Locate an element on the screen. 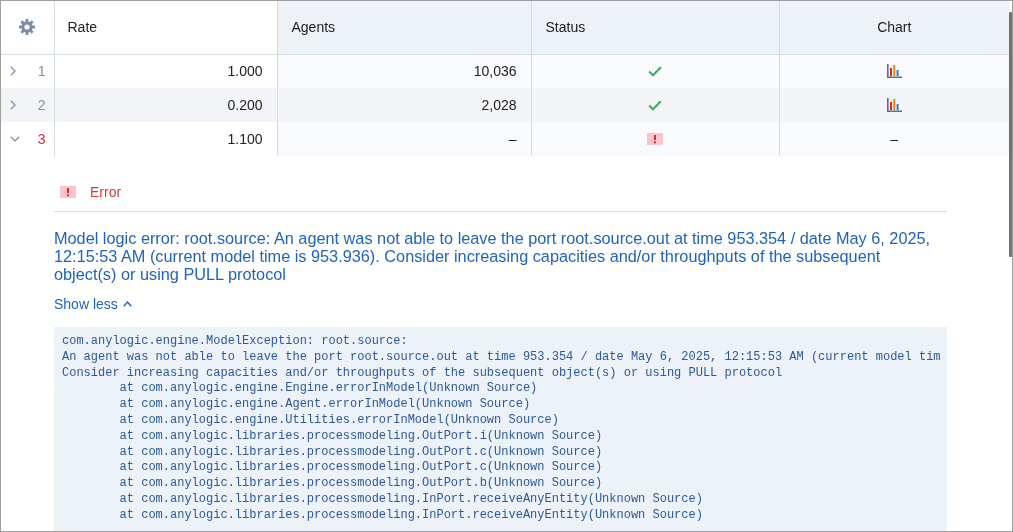  chevron-down-icon is located at coordinates (15, 139).